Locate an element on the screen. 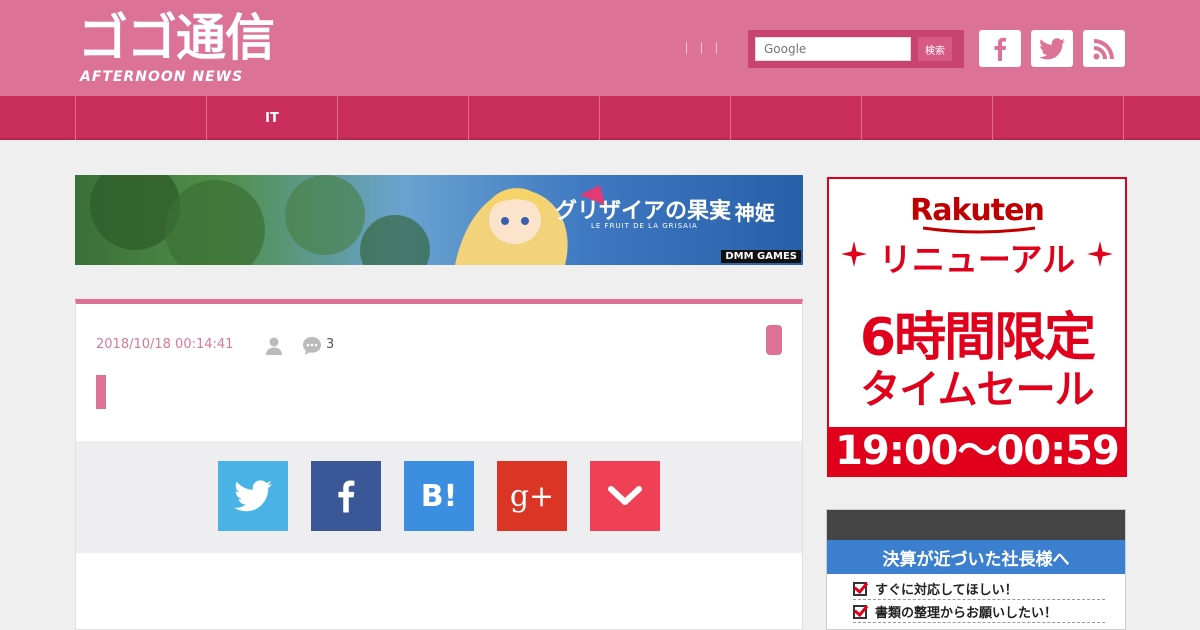  rss-button is located at coordinates (1104, 48).